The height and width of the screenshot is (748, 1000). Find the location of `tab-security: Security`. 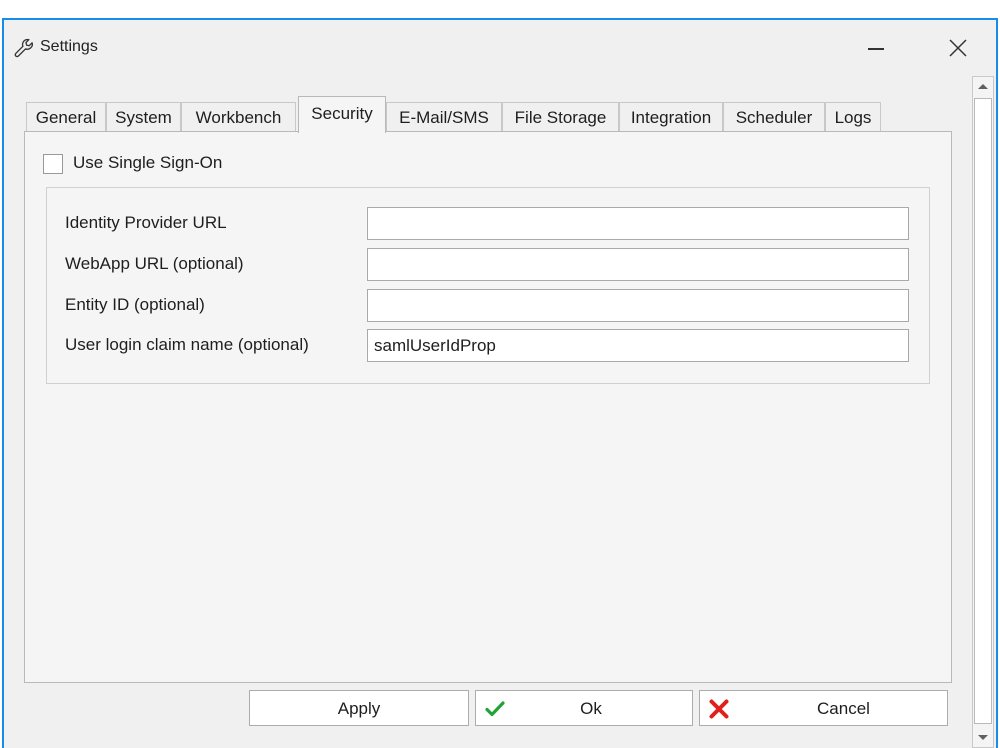

tab-security: Security is located at coordinates (342, 114).